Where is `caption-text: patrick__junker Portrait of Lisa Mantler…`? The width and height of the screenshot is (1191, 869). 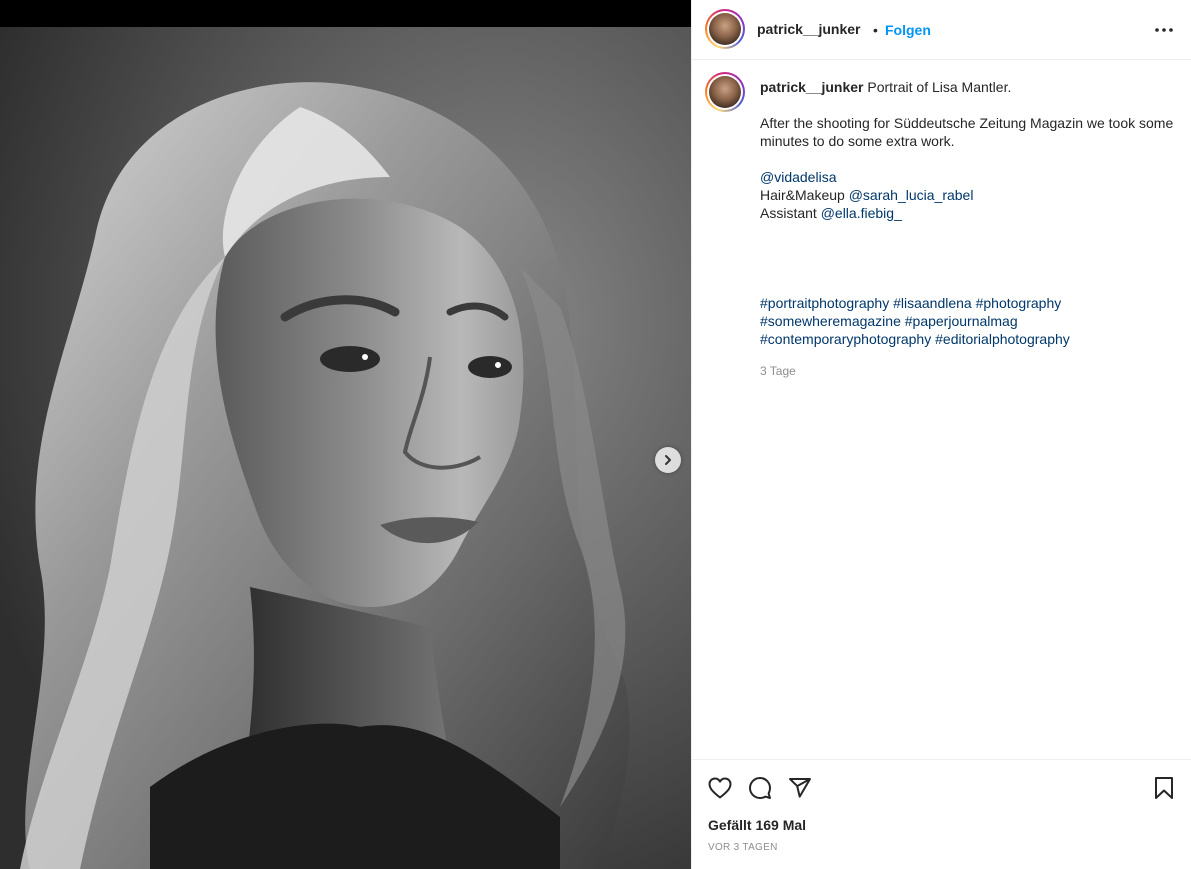 caption-text: patrick__junker Portrait of Lisa Mantler… is located at coordinates (967, 229).